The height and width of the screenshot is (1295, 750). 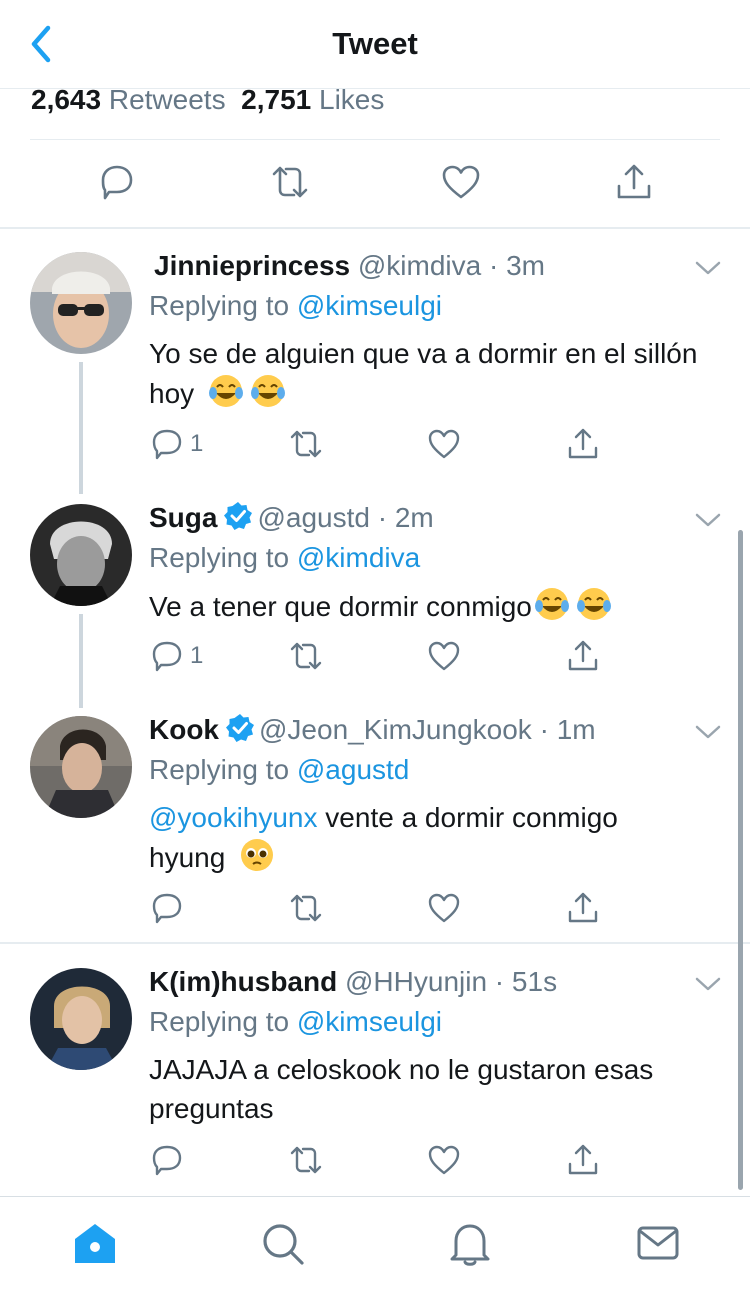 What do you see at coordinates (414, 517) in the screenshot?
I see `timestamp: 2m` at bounding box center [414, 517].